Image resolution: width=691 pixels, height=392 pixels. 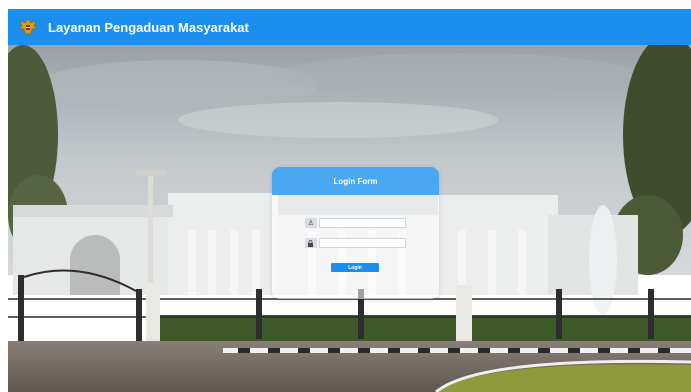 What do you see at coordinates (311, 243) in the screenshot?
I see `lock-icon` at bounding box center [311, 243].